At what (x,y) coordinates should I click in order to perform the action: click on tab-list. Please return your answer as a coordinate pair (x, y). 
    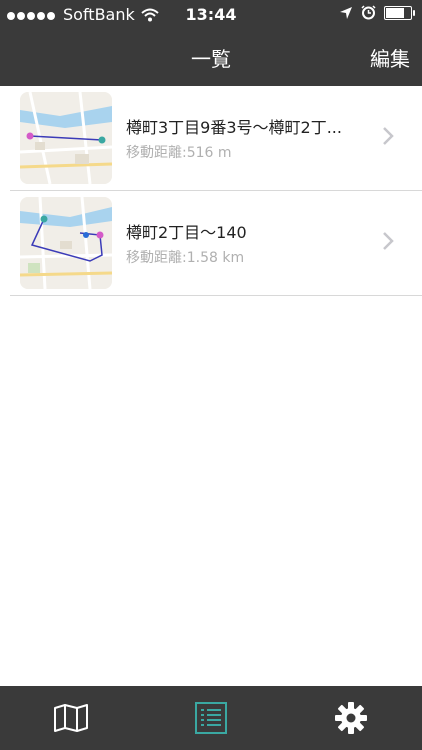
    Looking at the image, I should click on (211, 718).